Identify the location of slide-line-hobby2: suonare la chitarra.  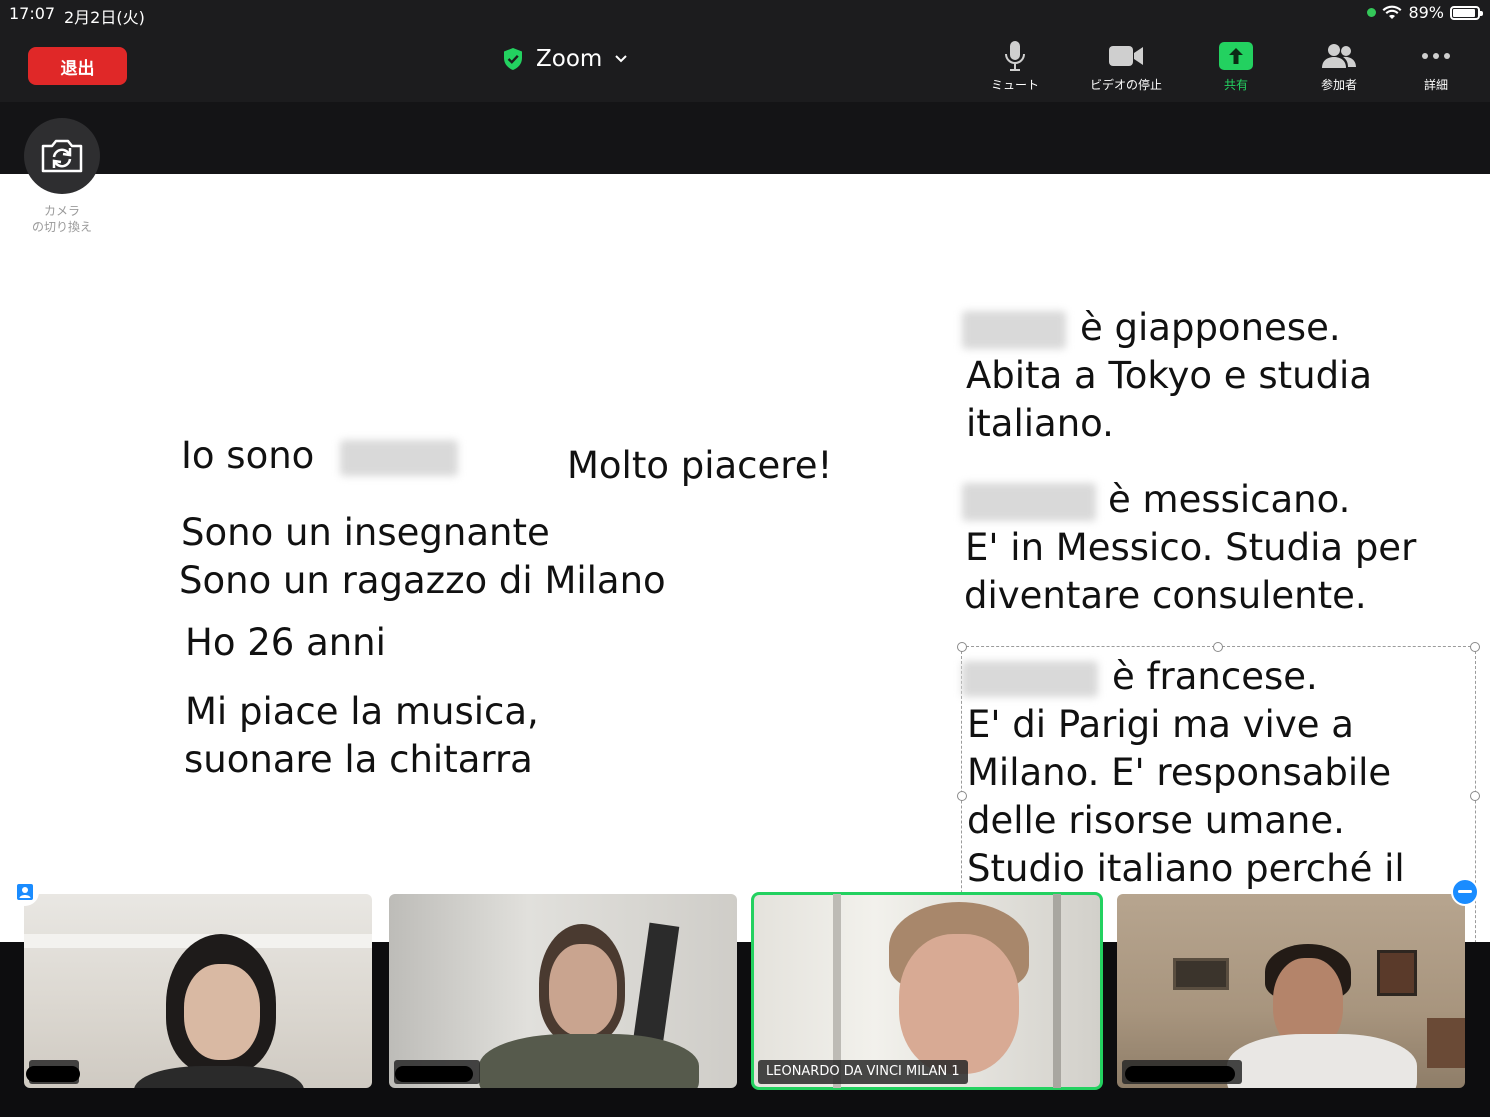
(358, 759).